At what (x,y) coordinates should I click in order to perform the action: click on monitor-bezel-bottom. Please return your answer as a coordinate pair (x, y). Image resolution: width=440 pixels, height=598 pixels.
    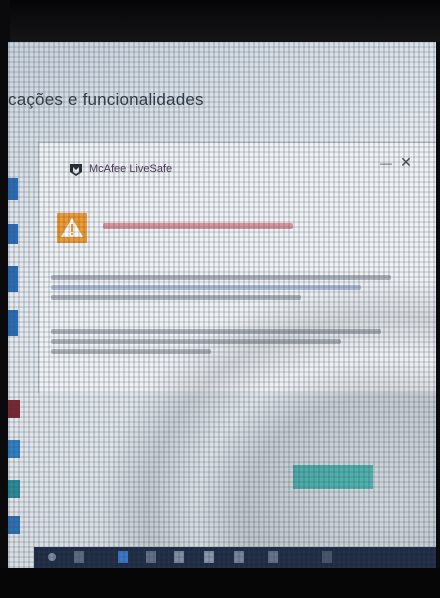
    Looking at the image, I should click on (220, 583).